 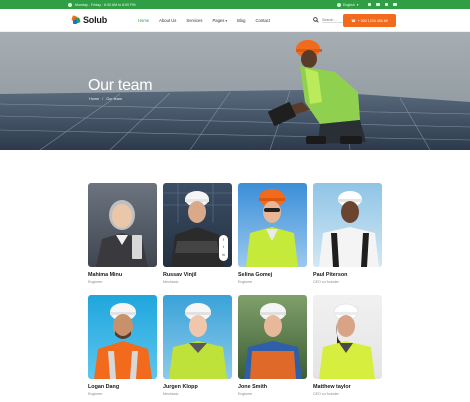 What do you see at coordinates (223, 240) in the screenshot?
I see `facebook-icon: f` at bounding box center [223, 240].